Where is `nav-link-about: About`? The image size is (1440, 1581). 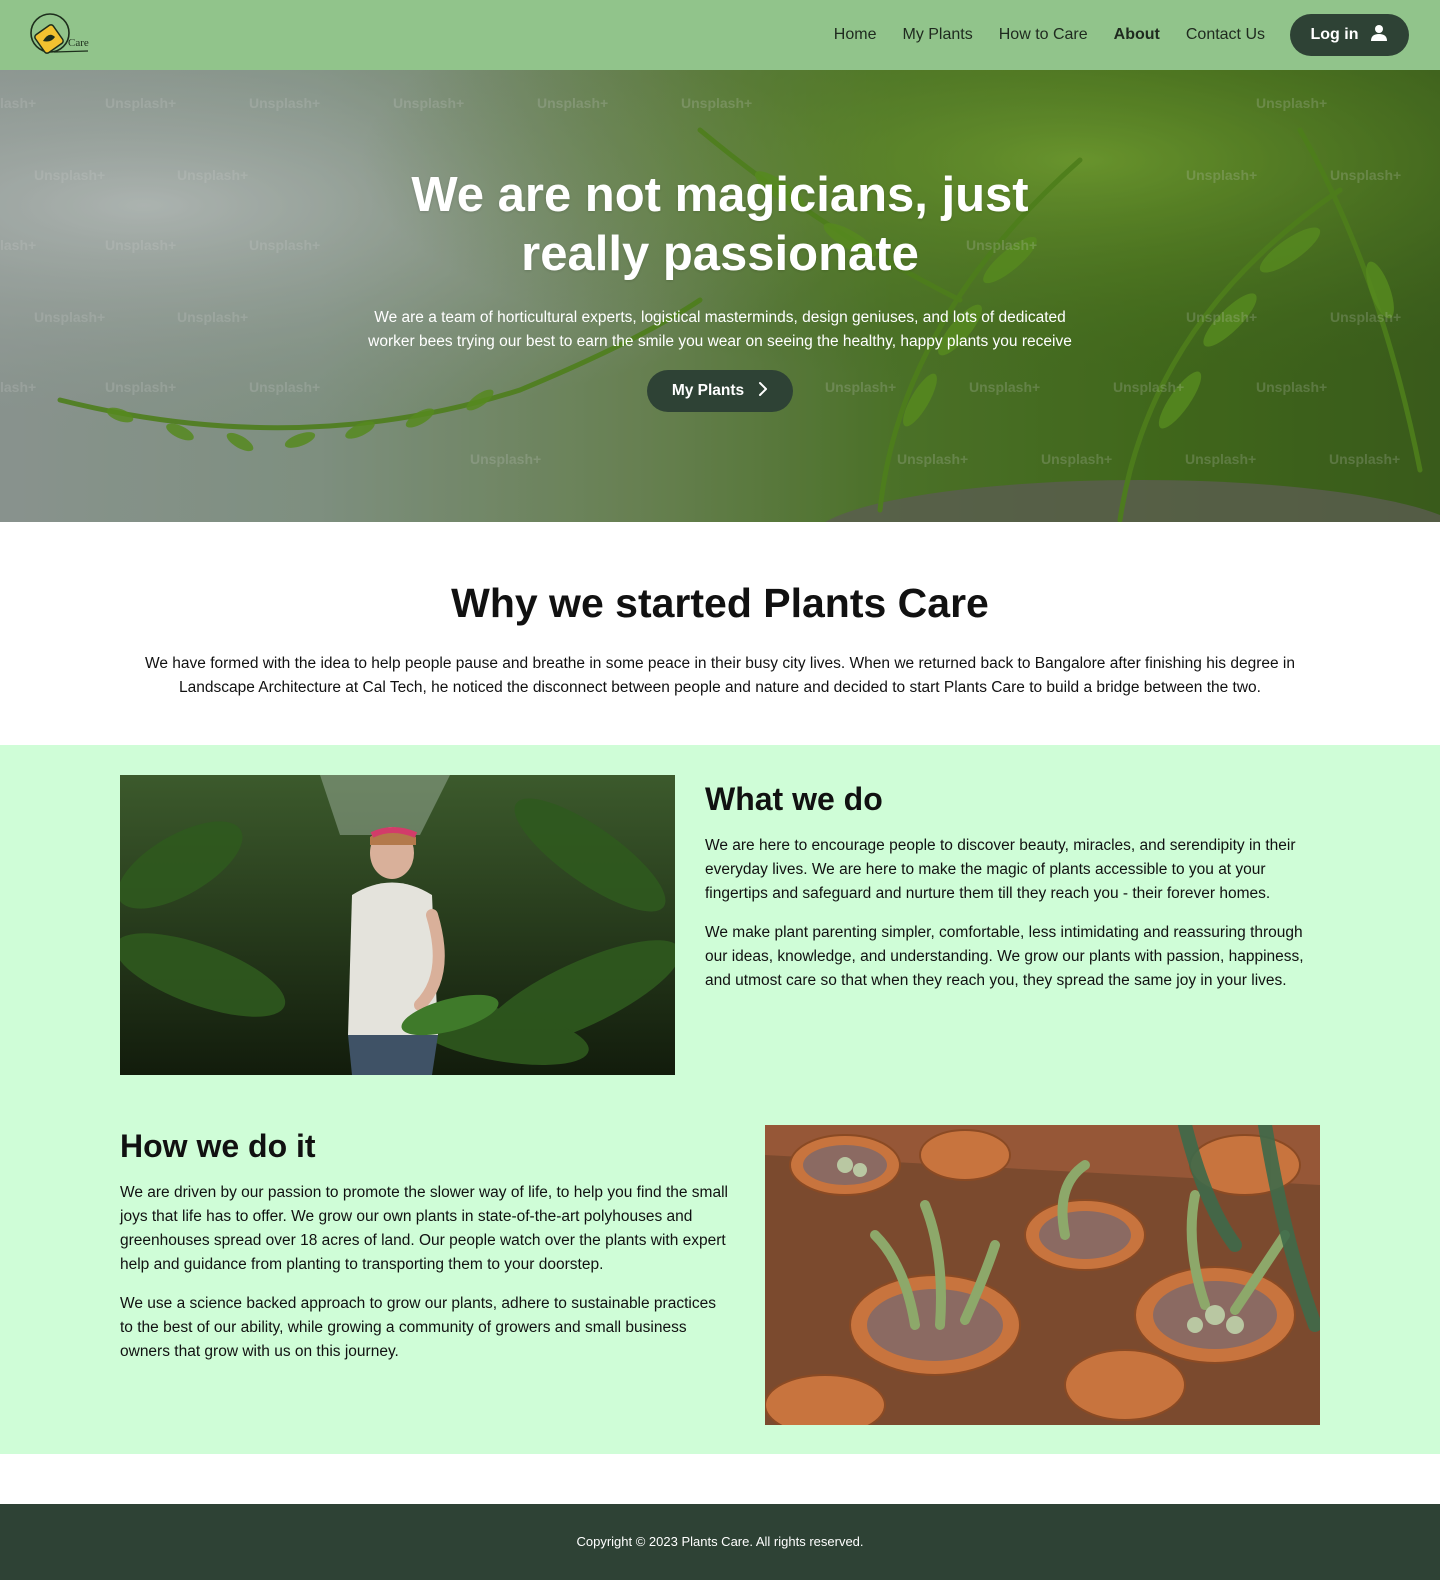 nav-link-about: About is located at coordinates (1137, 35).